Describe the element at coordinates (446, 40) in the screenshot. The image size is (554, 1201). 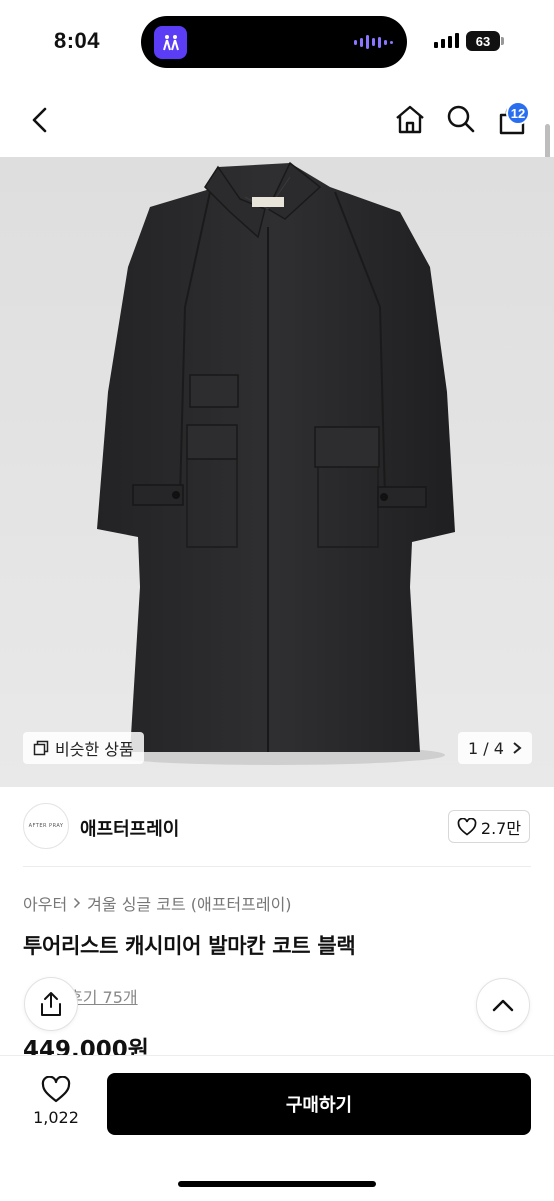
I see `signal-icon` at that location.